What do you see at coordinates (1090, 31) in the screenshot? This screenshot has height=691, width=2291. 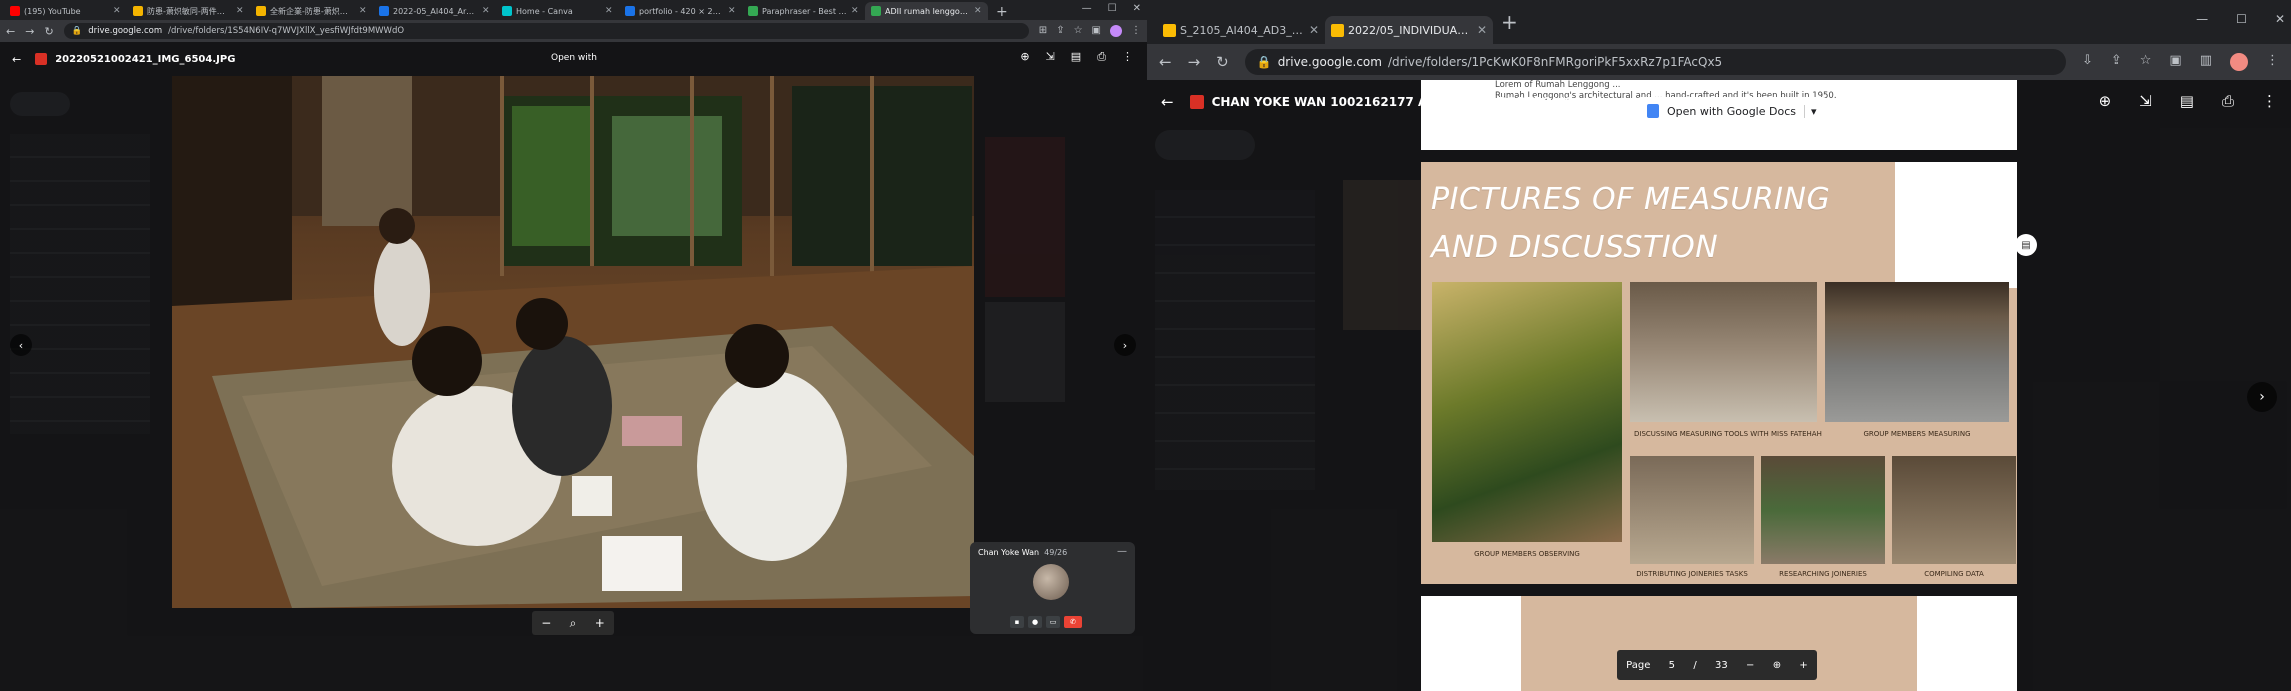 I see `browser-tools: ⊞ ⇪ ☆ ▣ ⋮` at bounding box center [1090, 31].